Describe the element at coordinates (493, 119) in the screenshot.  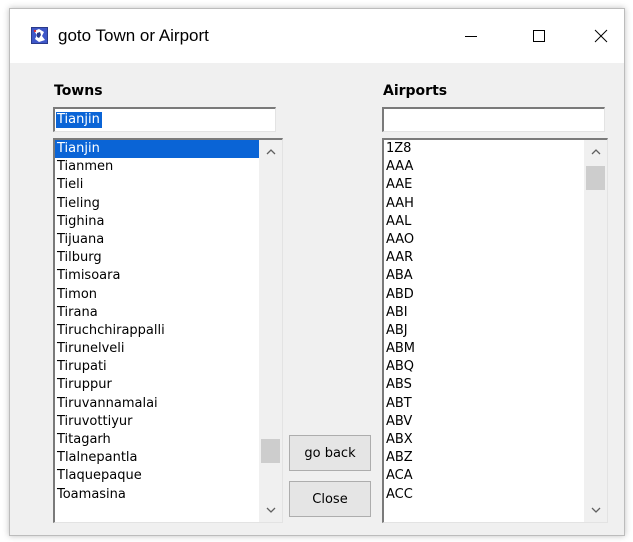
I see `airport-search-input` at that location.